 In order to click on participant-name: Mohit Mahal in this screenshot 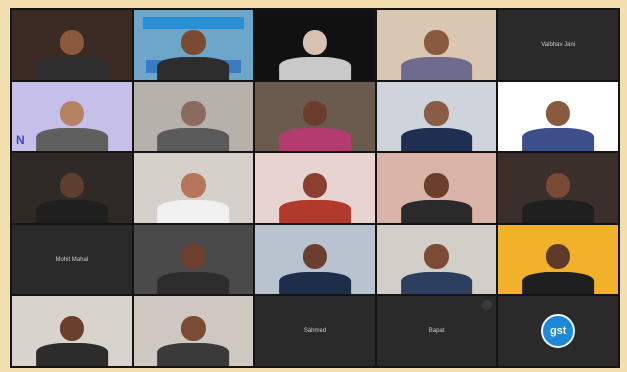, I will do `click(72, 259)`.